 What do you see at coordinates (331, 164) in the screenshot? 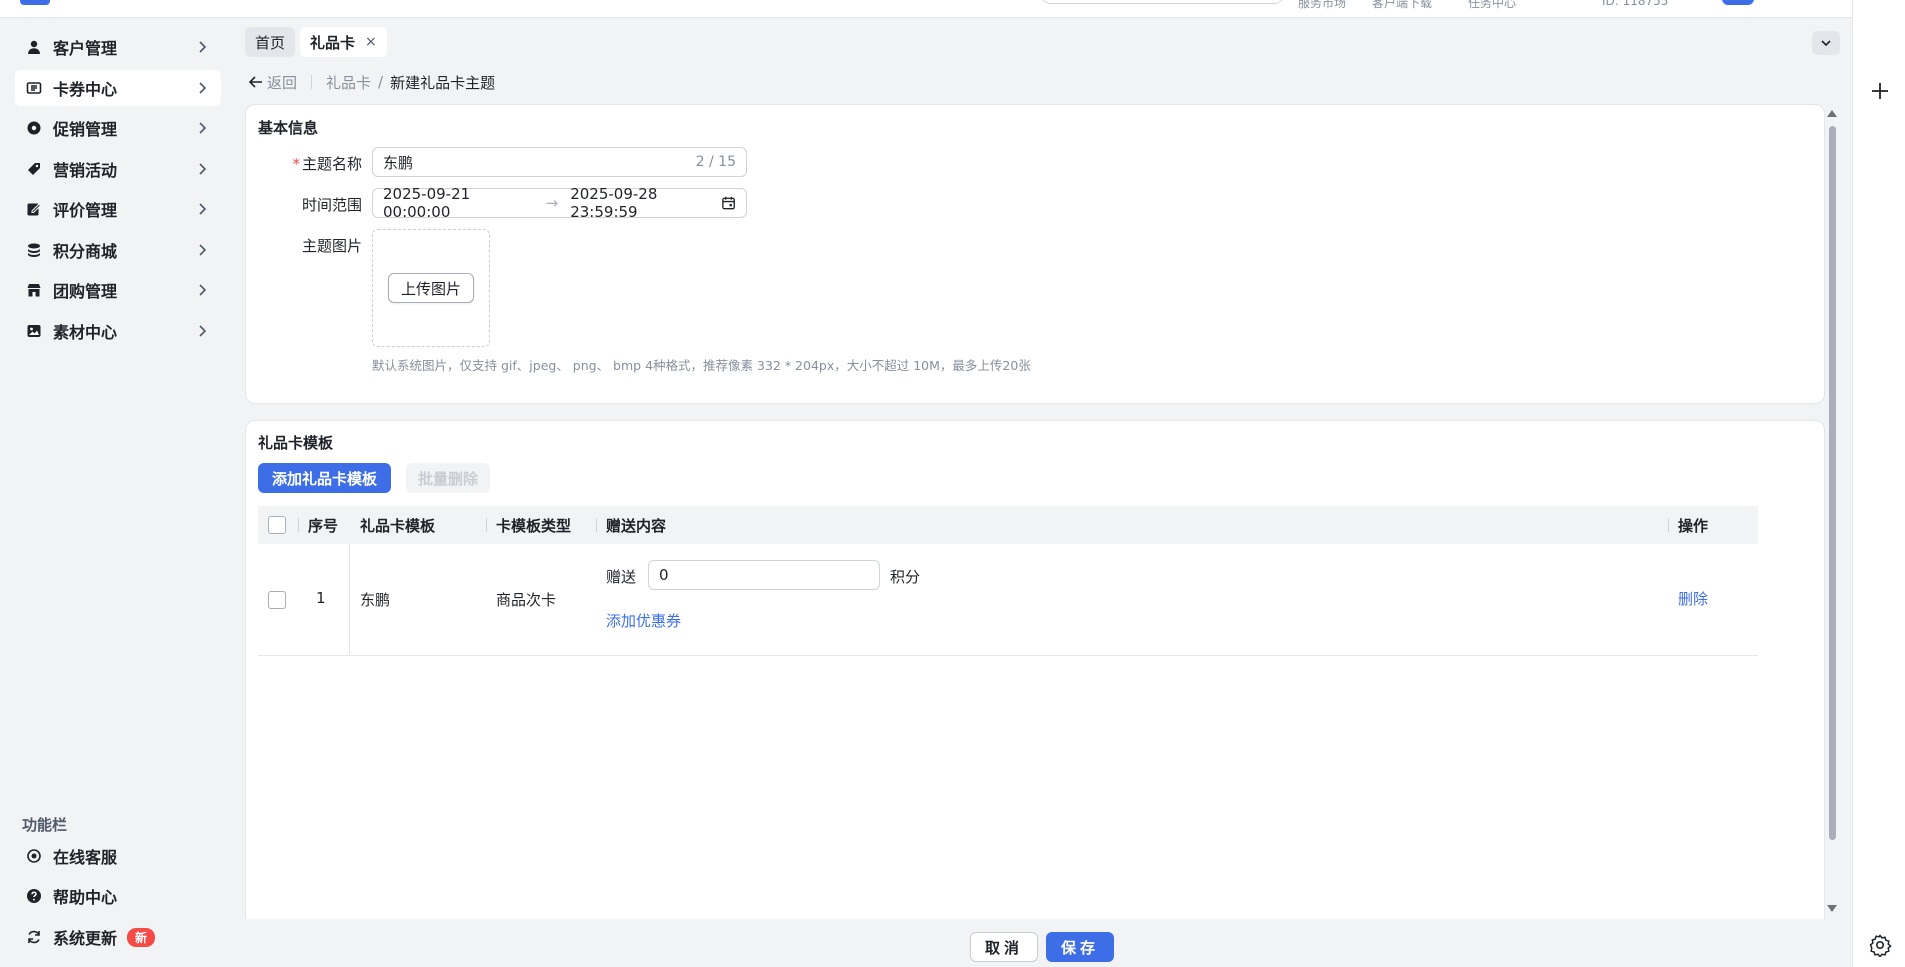
I see `label-text: 主题名称` at bounding box center [331, 164].